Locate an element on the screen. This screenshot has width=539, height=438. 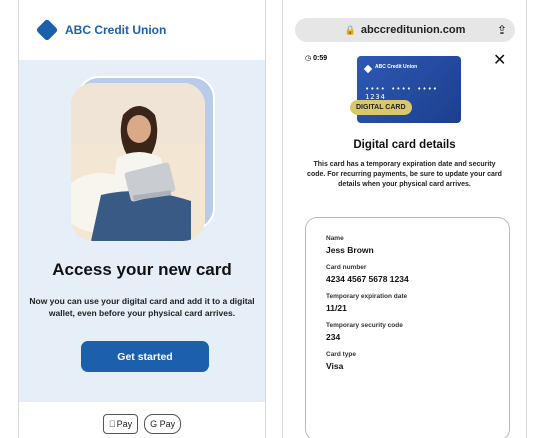
field-label: Card number is located at coordinates (346, 267).